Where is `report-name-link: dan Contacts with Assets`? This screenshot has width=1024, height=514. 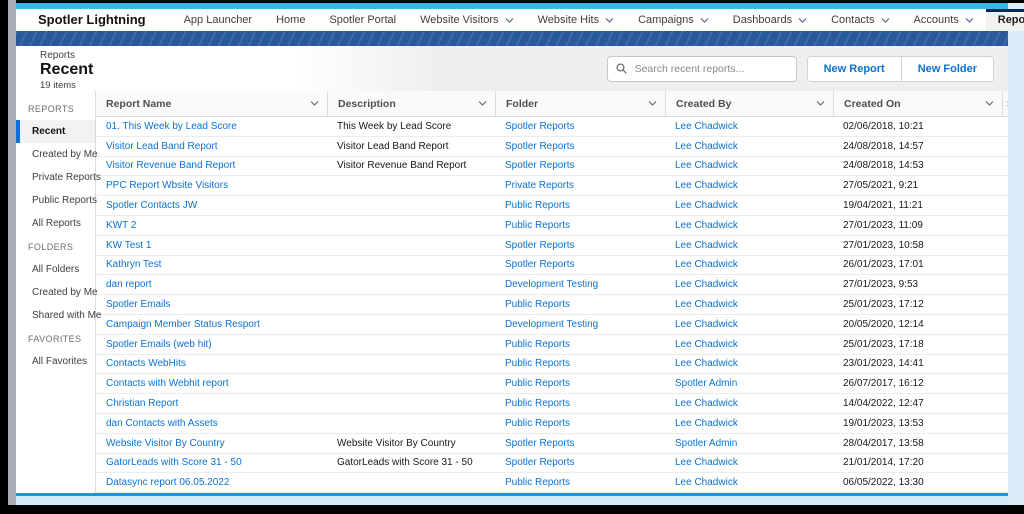 report-name-link: dan Contacts with Assets is located at coordinates (162, 423).